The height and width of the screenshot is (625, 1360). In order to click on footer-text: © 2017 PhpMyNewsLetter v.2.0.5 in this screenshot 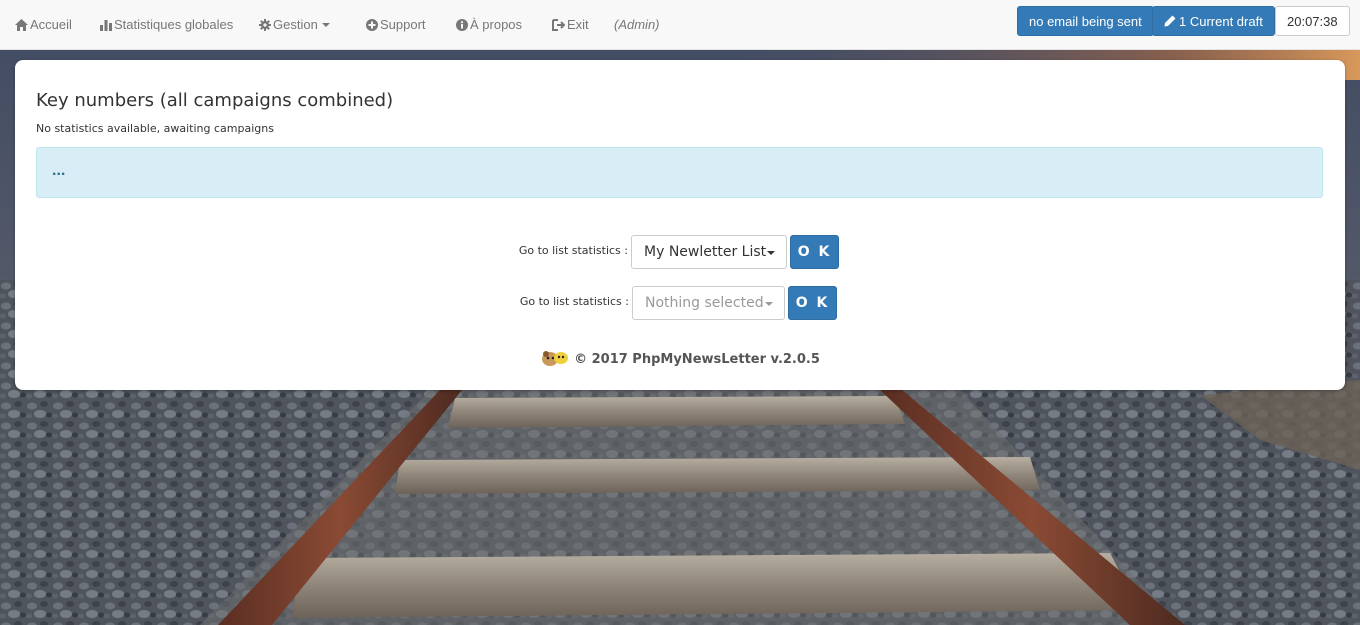, I will do `click(697, 359)`.